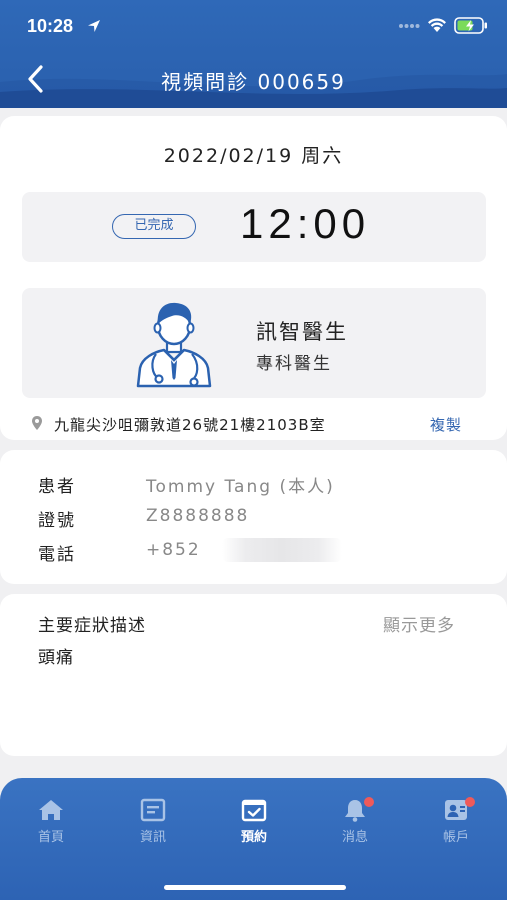 This screenshot has height=900, width=507. I want to click on doctor-name: 訊智醫生, so click(302, 332).